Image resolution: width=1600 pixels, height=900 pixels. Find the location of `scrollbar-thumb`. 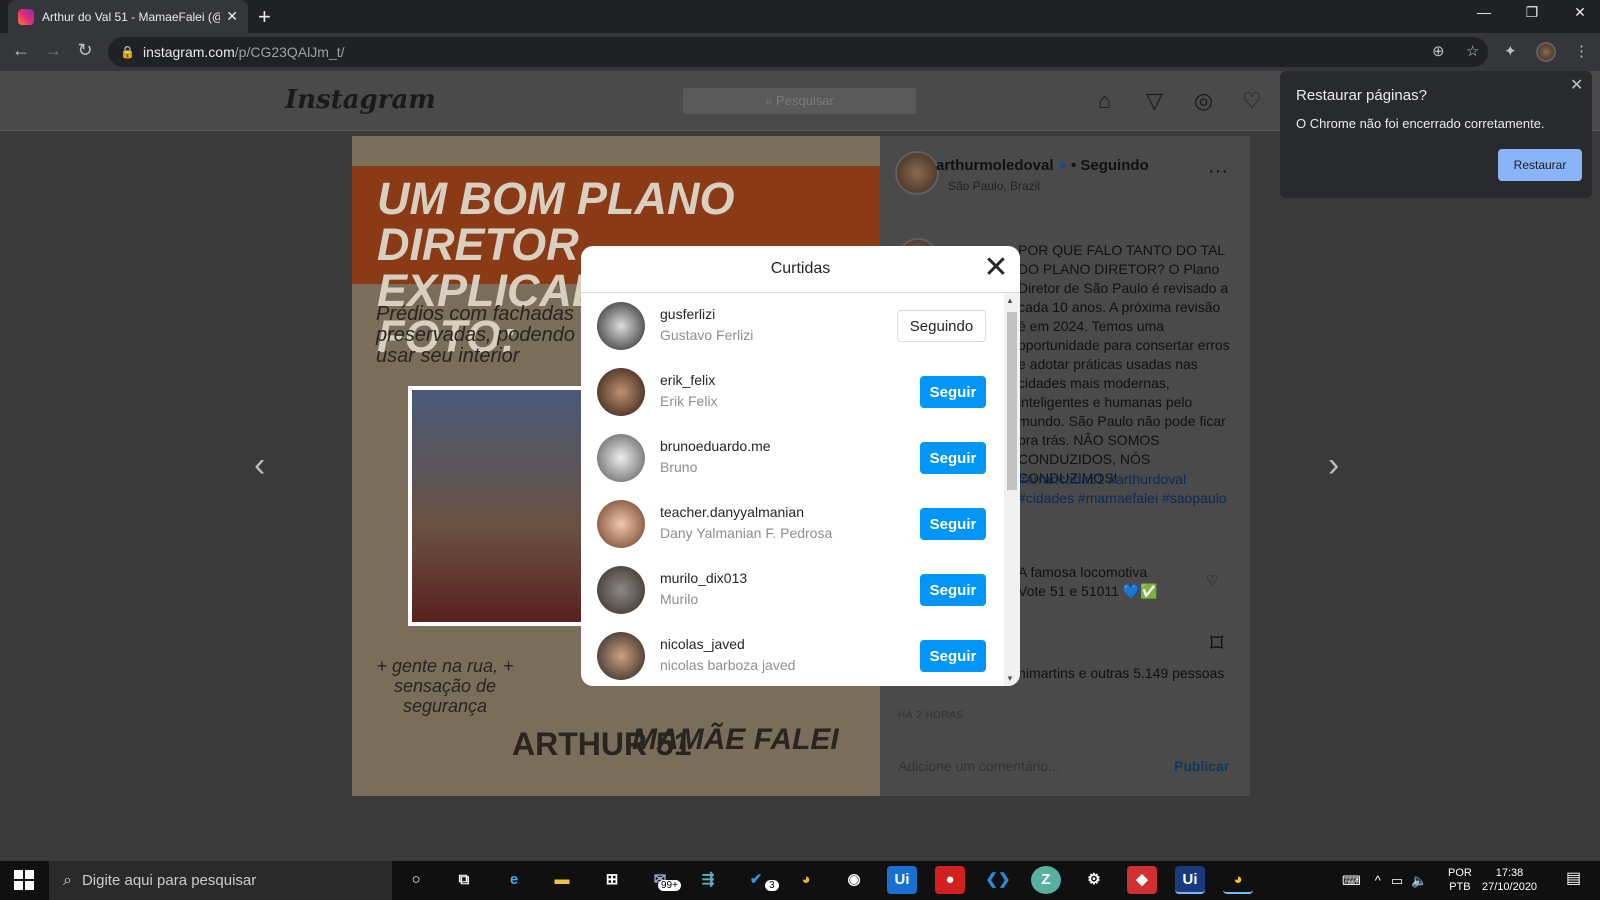

scrollbar-thumb is located at coordinates (1012, 401).